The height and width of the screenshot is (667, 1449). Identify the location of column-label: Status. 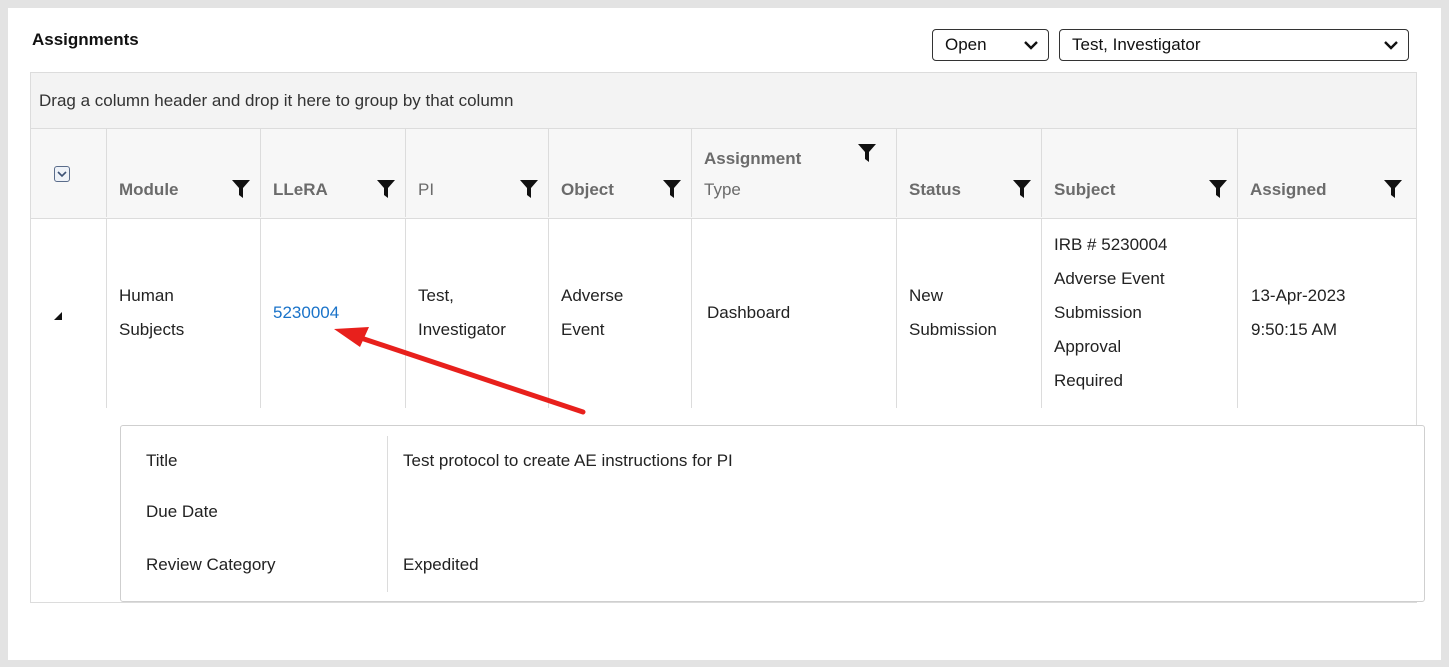
(935, 189).